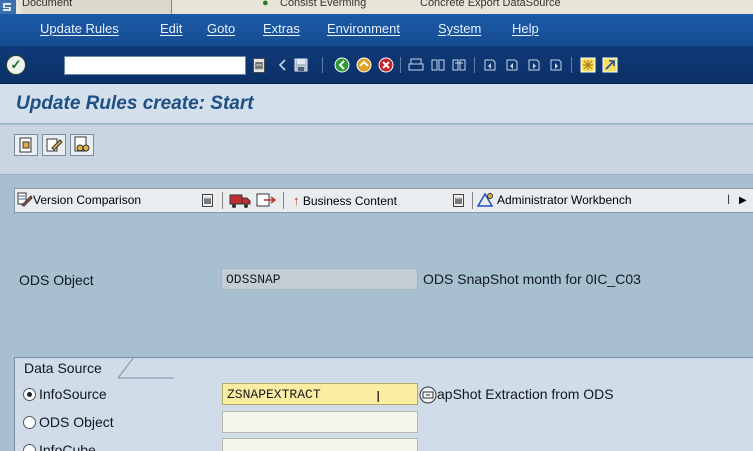  What do you see at coordinates (296, 200) in the screenshot?
I see `business-content-icon: ↑` at bounding box center [296, 200].